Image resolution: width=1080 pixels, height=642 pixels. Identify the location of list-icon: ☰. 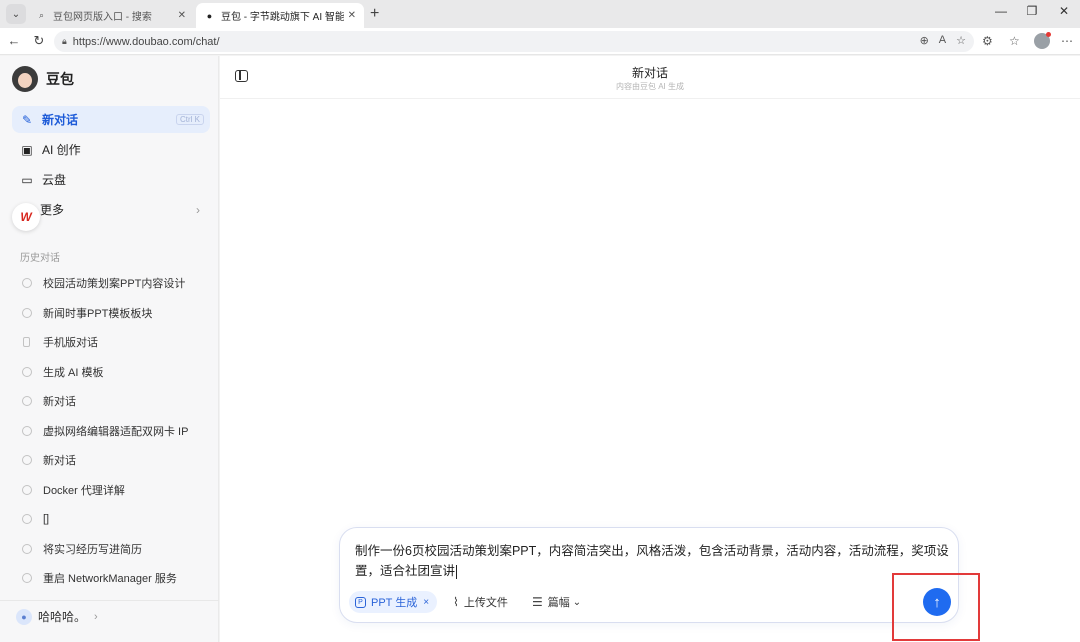
(537, 602).